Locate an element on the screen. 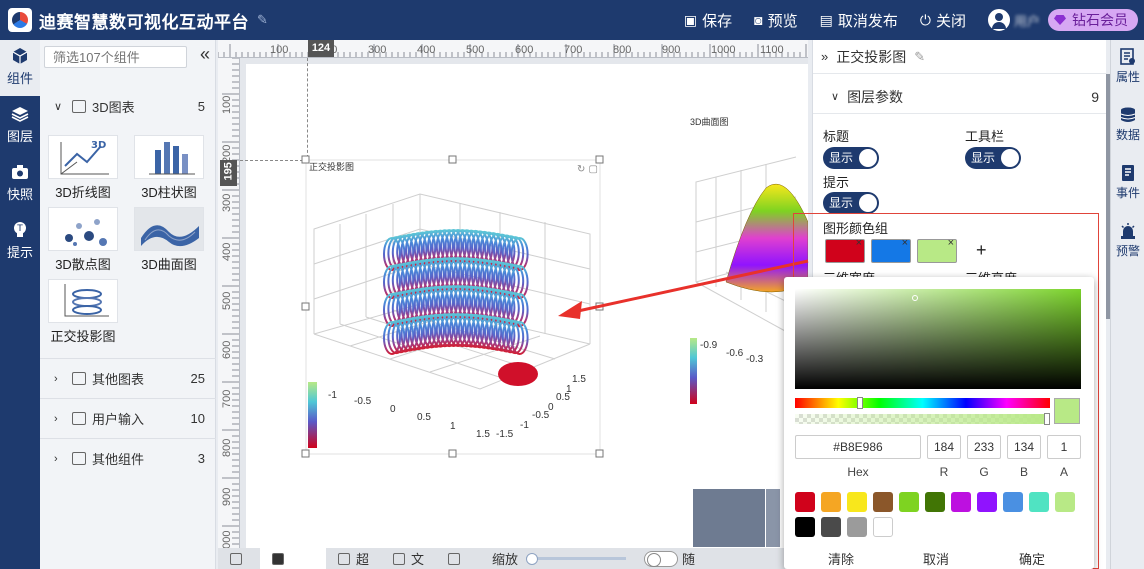 The height and width of the screenshot is (569, 1144). edit-title-icon: ✎ is located at coordinates (262, 20).